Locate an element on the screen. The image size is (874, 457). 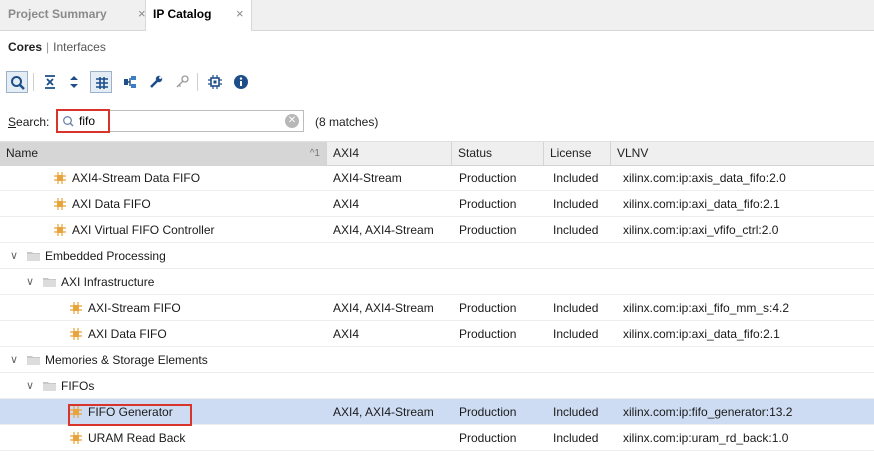
folder-label: Embedded Processing is located at coordinates (105, 256).